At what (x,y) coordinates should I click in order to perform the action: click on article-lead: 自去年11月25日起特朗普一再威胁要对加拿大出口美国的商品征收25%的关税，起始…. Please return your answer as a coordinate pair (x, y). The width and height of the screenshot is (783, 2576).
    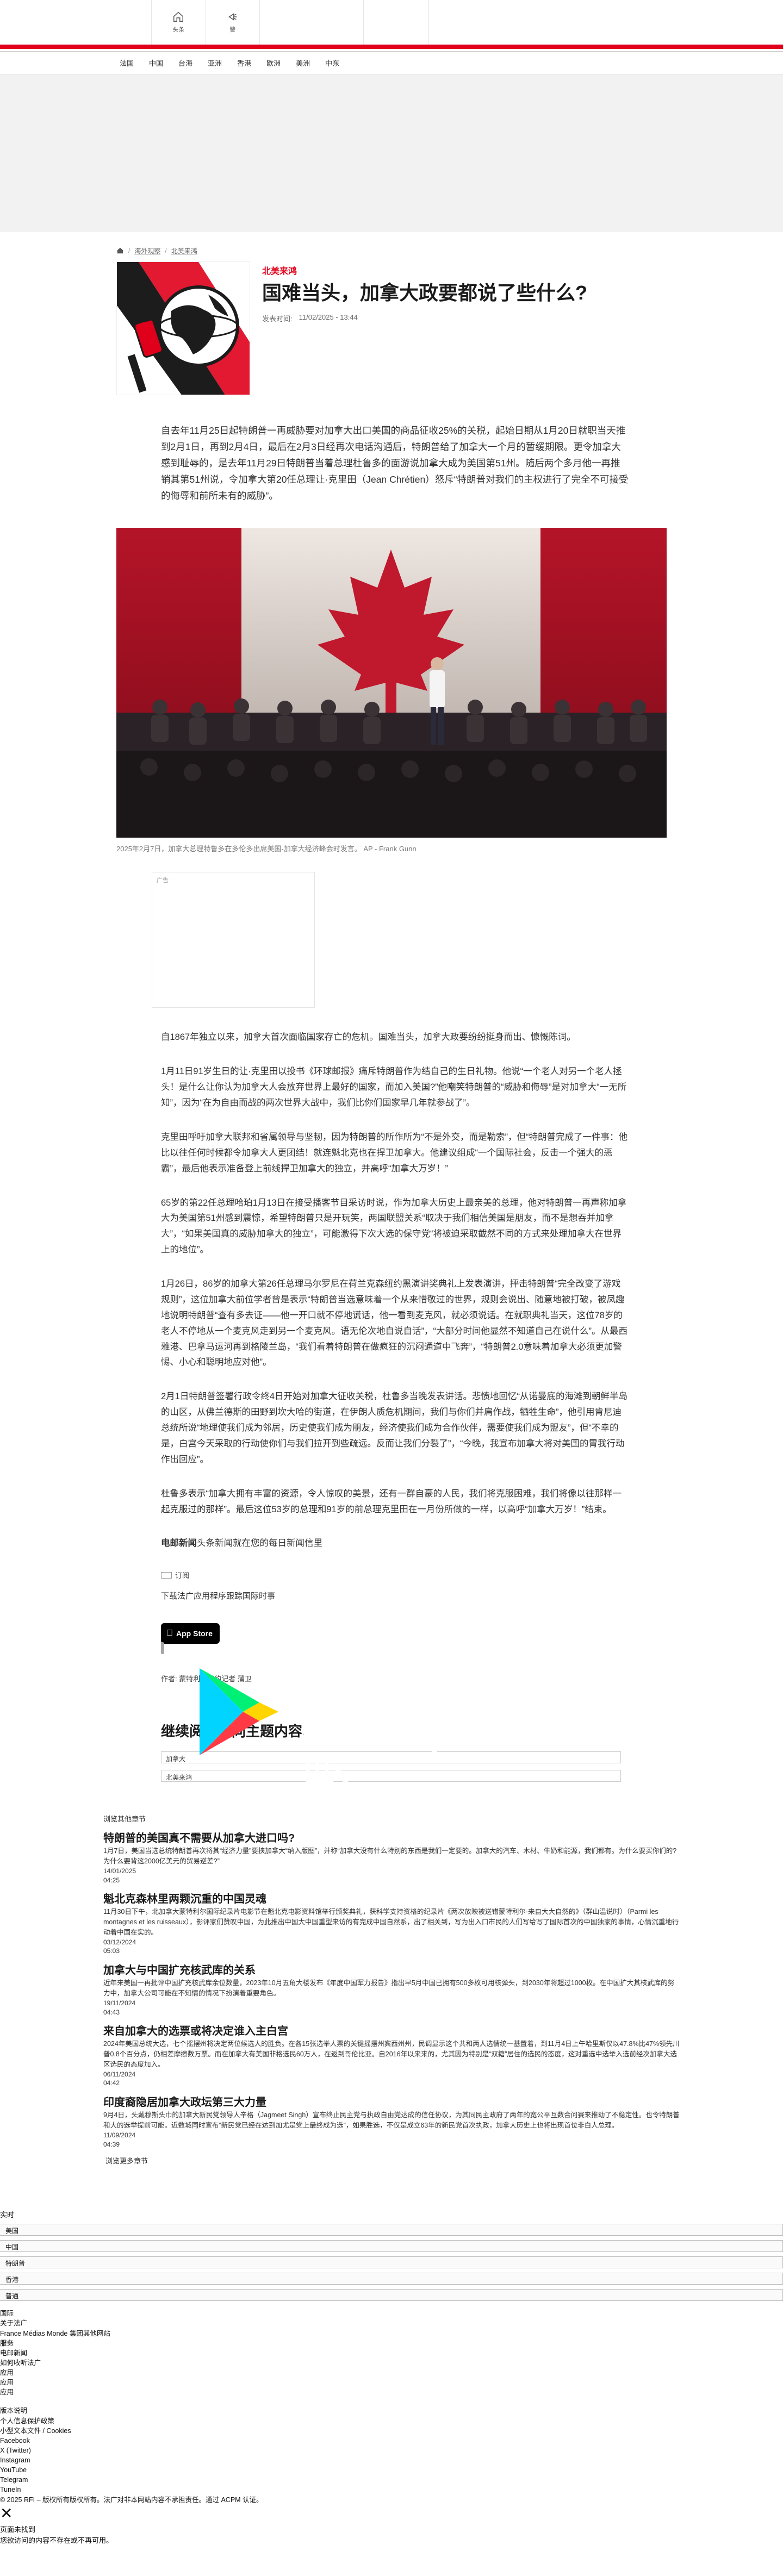
    Looking at the image, I should click on (395, 463).